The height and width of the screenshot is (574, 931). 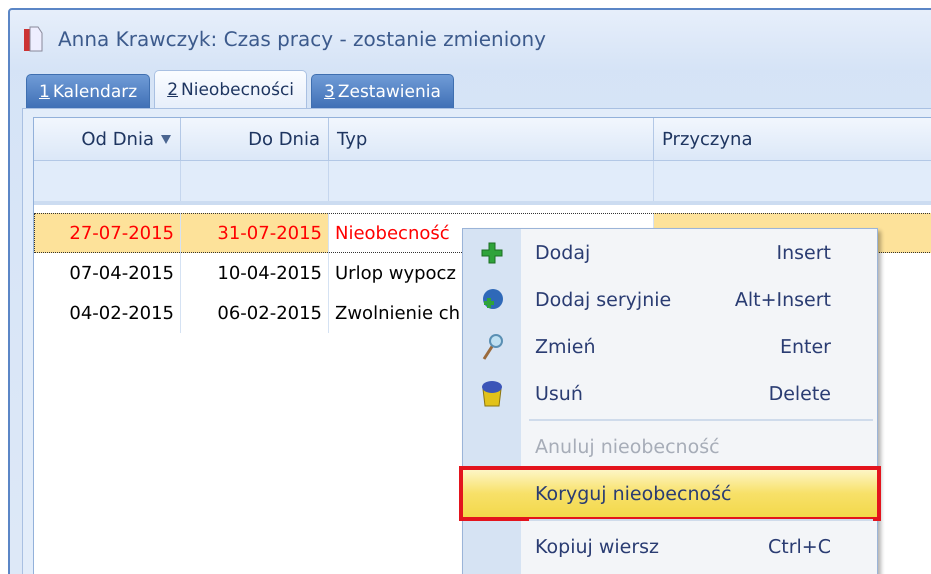 What do you see at coordinates (670, 546) in the screenshot?
I see `menu-item: Kopiuj wiersz Ctrl+C` at bounding box center [670, 546].